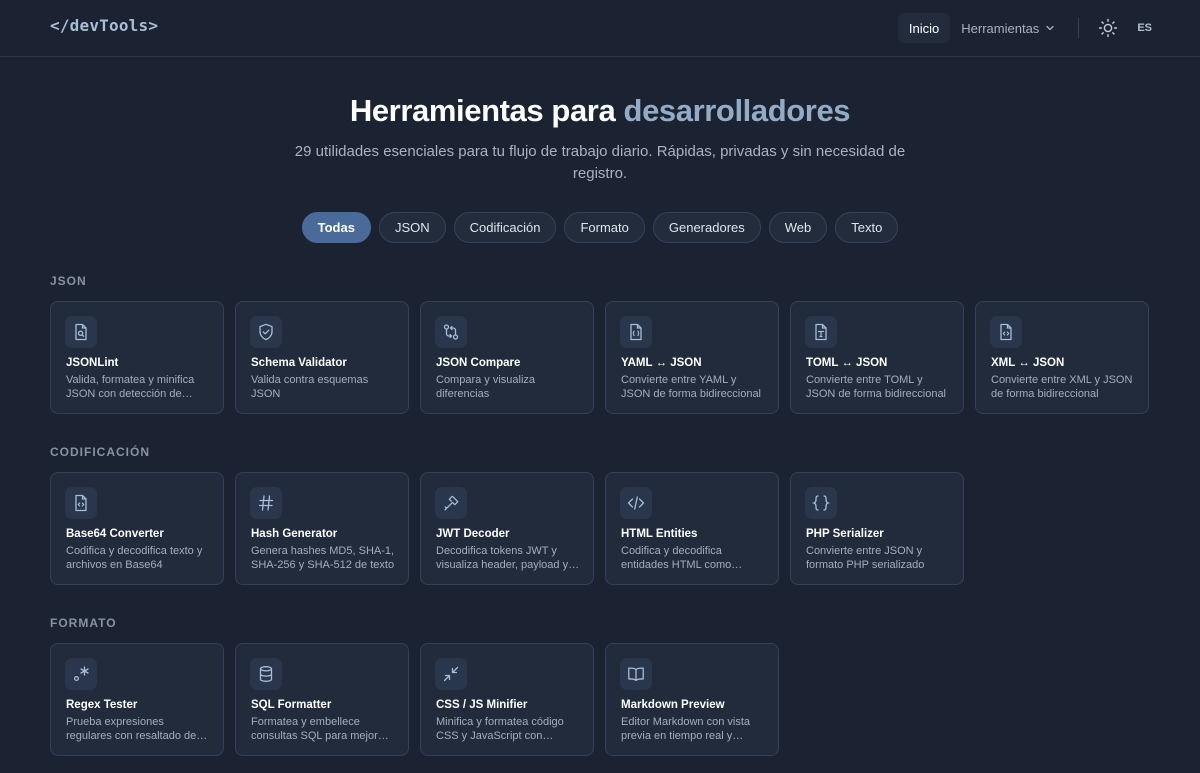 This screenshot has width=1200, height=773. Describe the element at coordinates (478, 363) in the screenshot. I see `tool-card-title: JSON Compare` at that location.